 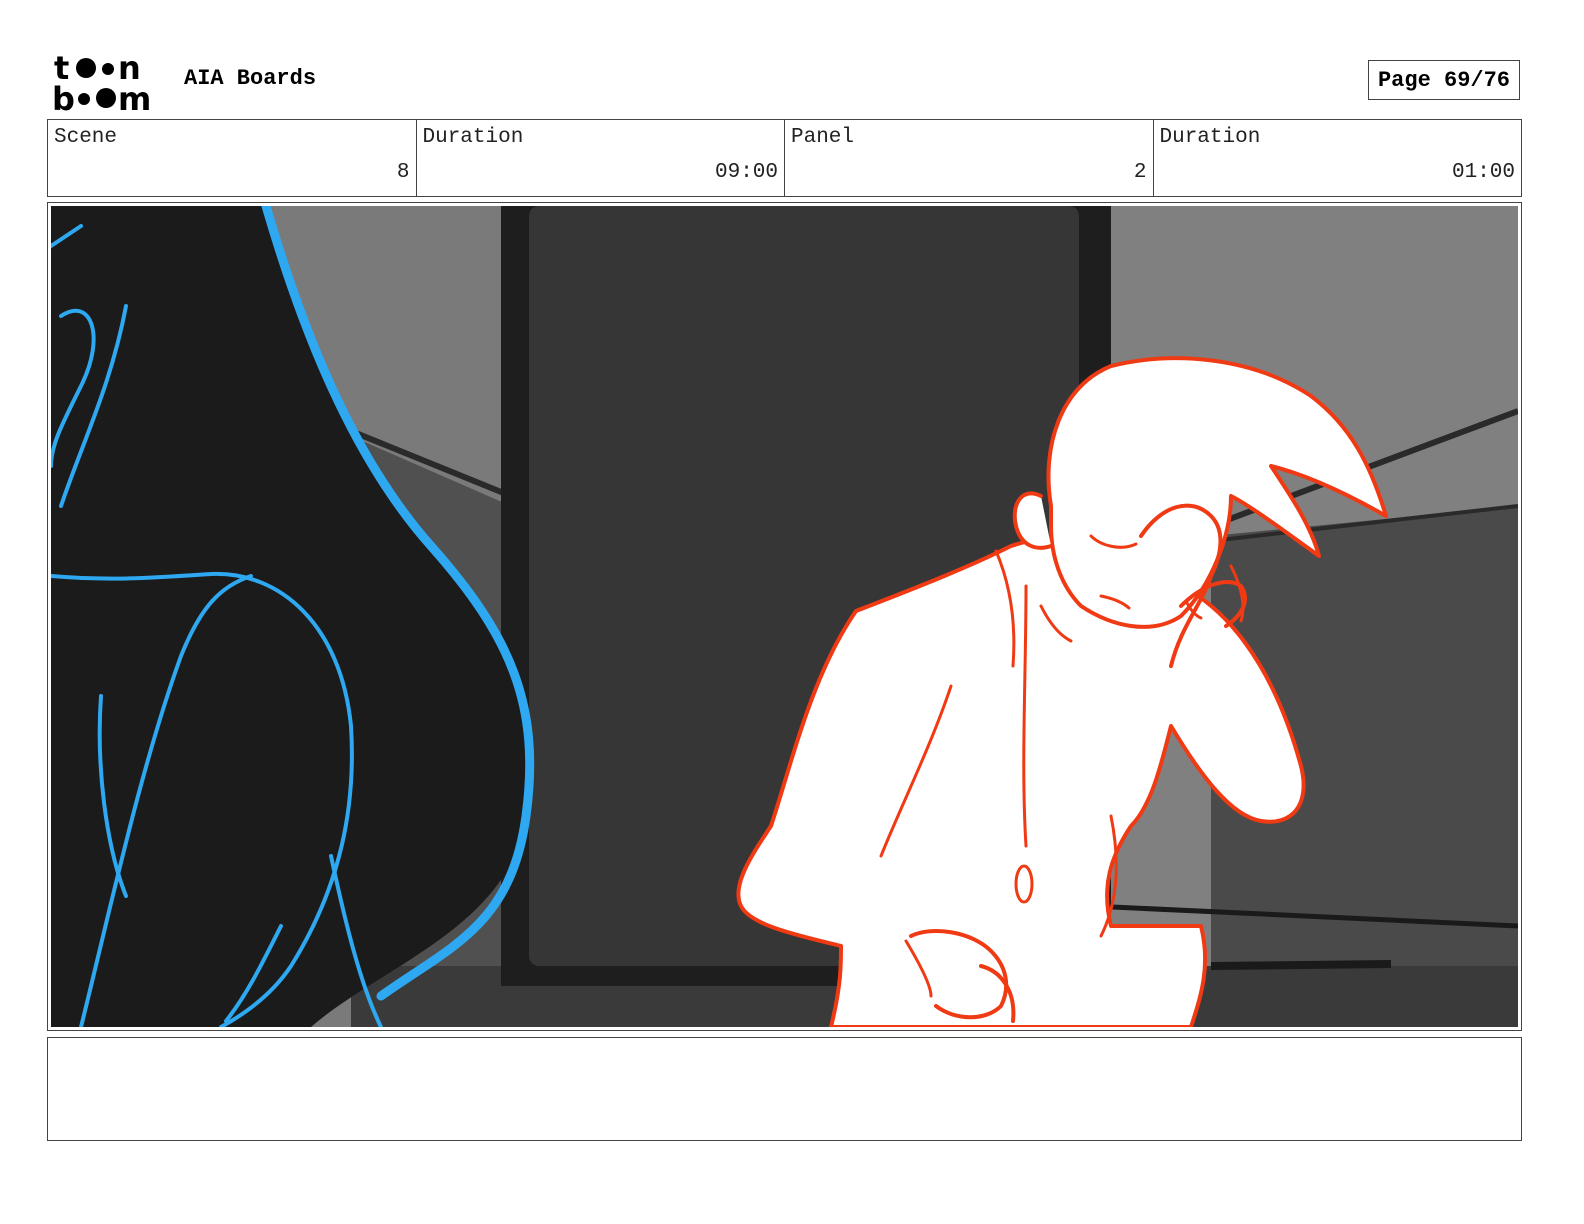 I want to click on panel-value: 2, so click(x=1140, y=172).